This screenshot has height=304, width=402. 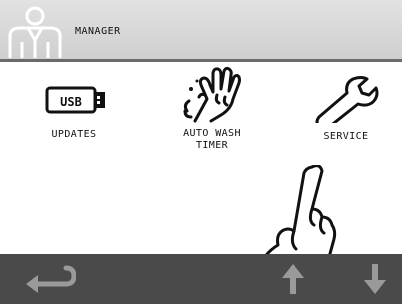 I want to click on menu-item-service: SERVICE, so click(x=346, y=109).